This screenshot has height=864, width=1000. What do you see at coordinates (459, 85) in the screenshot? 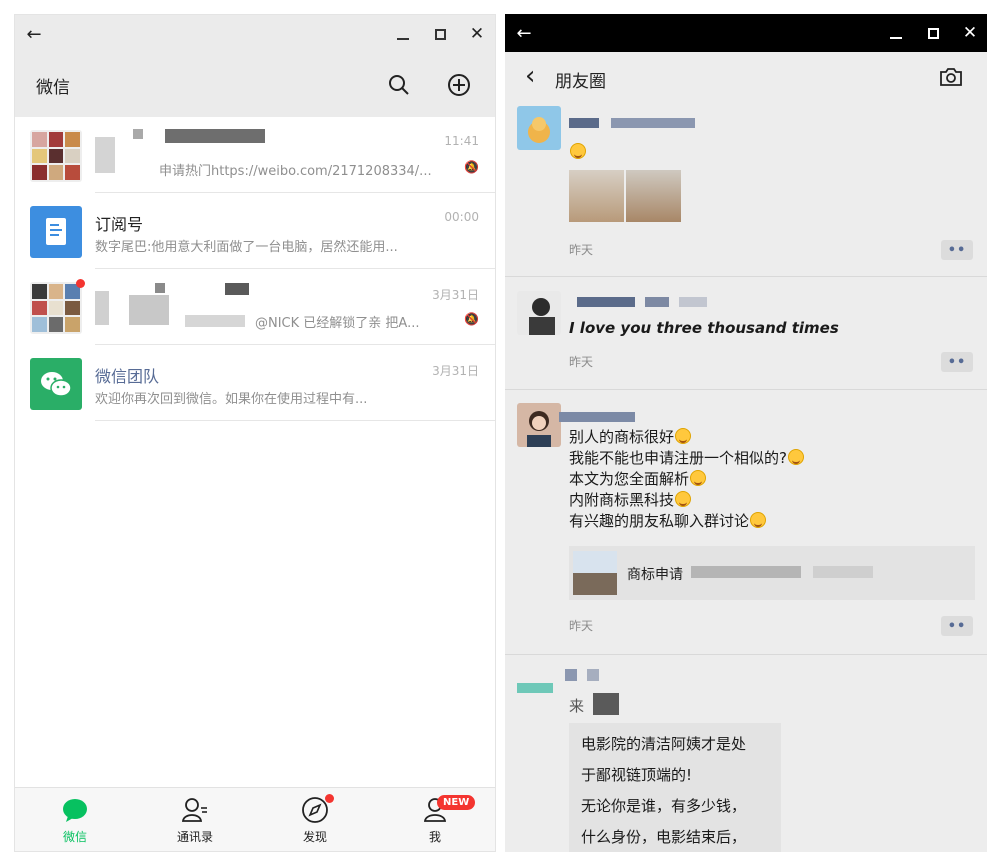
I see `add-icon` at bounding box center [459, 85].